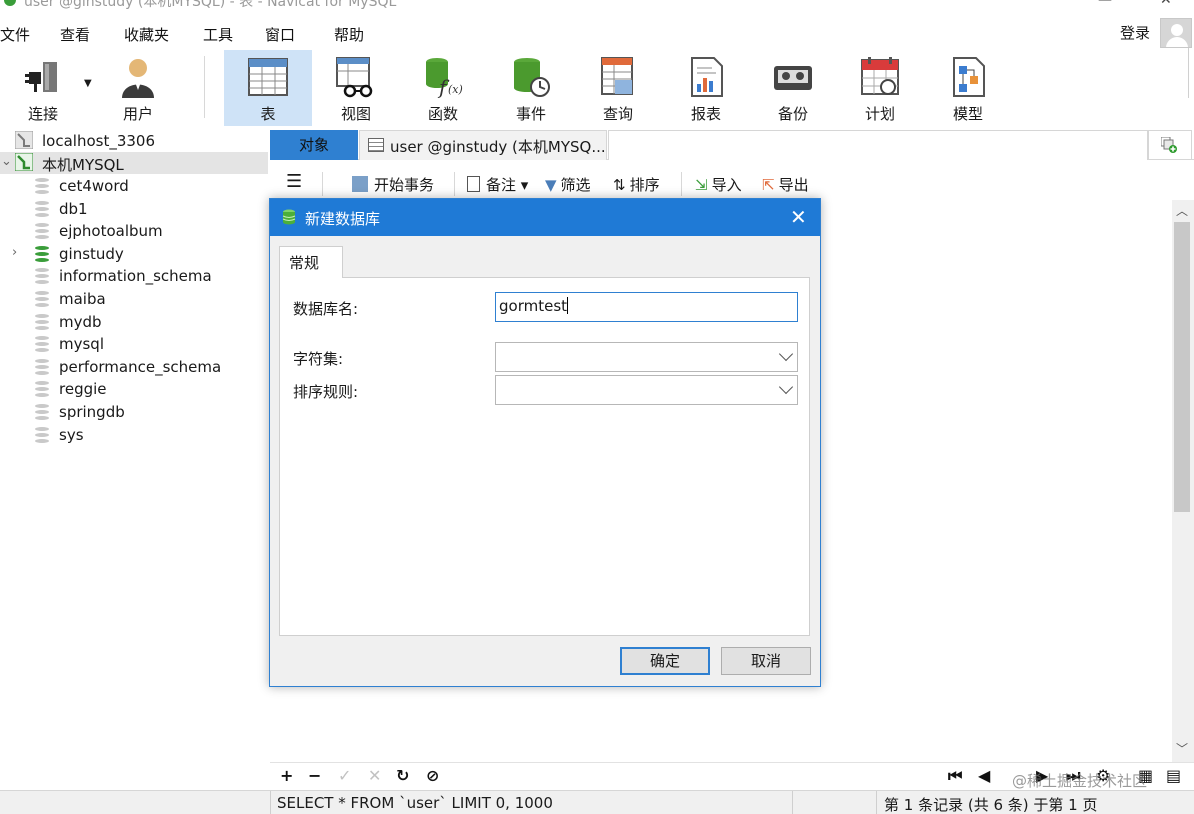 This screenshot has width=1194, height=814. What do you see at coordinates (138, 78) in the screenshot?
I see `user-icon` at bounding box center [138, 78].